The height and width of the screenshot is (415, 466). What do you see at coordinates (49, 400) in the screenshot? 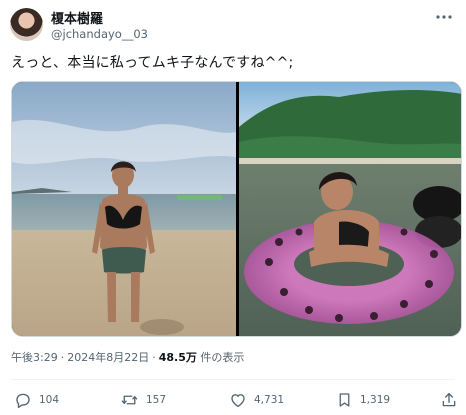
I see `reply-count: 104` at bounding box center [49, 400].